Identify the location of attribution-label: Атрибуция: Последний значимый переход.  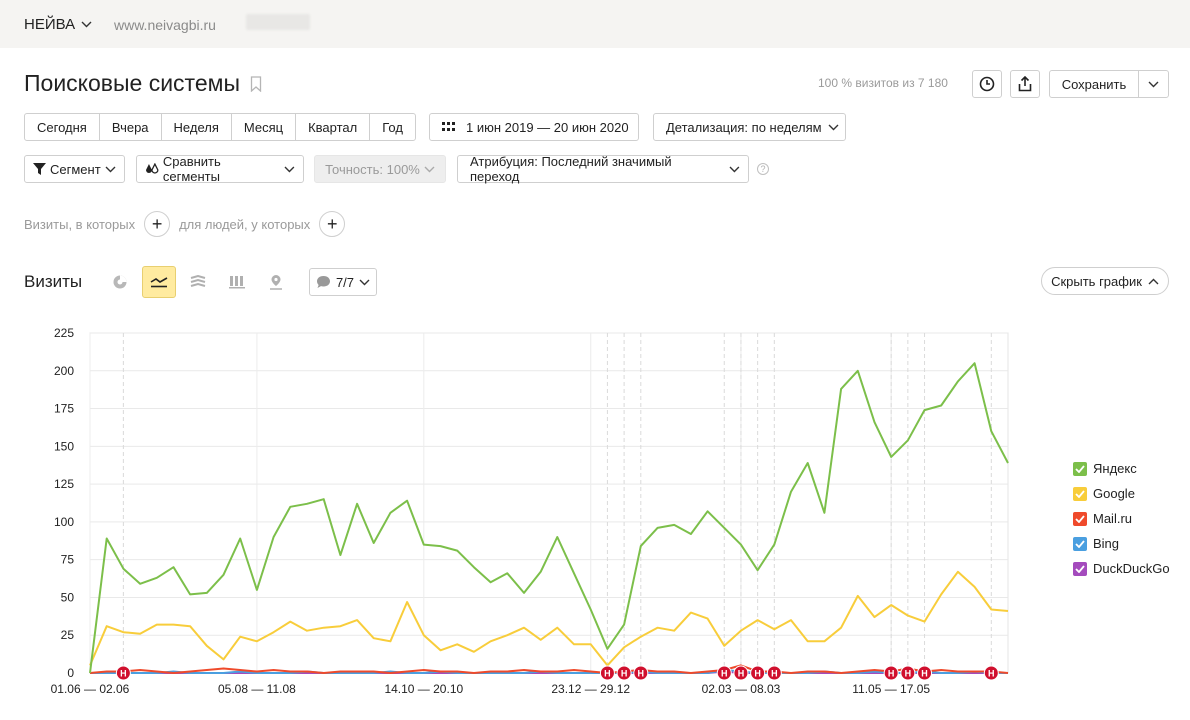
(571, 169).